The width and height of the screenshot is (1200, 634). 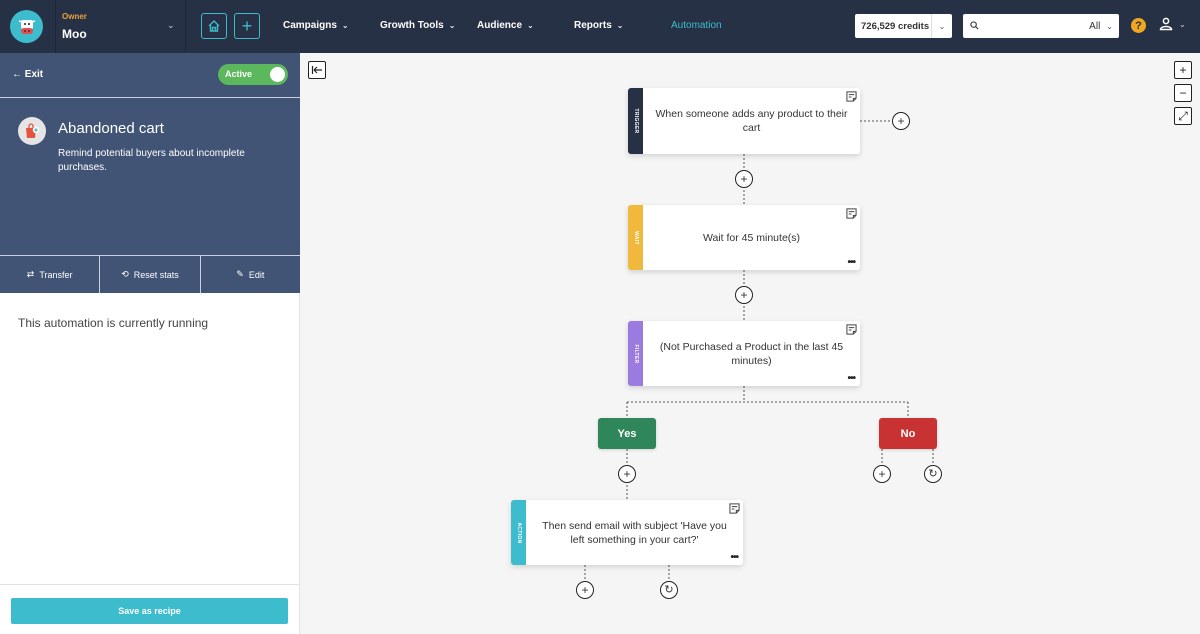 I want to click on nav-reports: Reports ⌄, so click(x=599, y=25).